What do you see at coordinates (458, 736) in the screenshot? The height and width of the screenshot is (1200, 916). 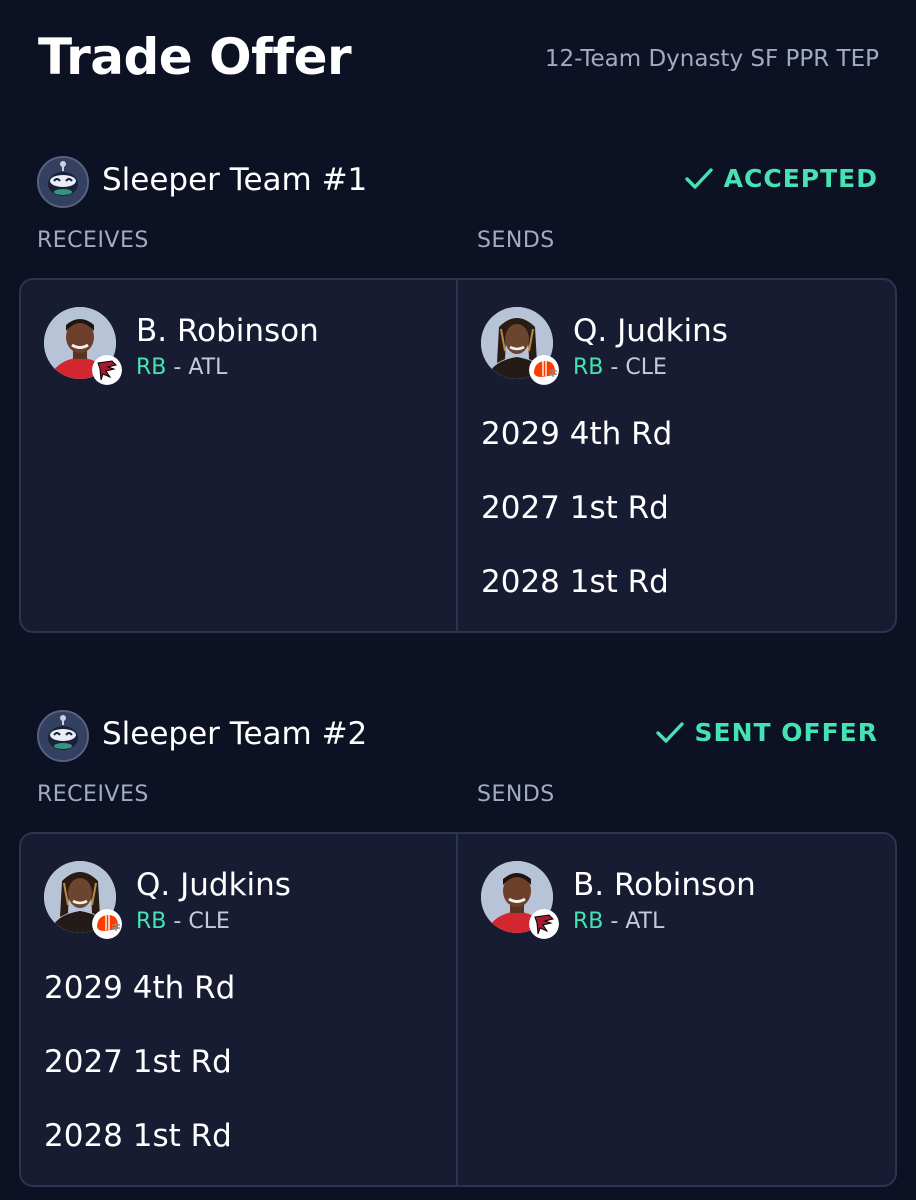 I see `team-header: Sleeper Team #2 SENT OFFER` at bounding box center [458, 736].